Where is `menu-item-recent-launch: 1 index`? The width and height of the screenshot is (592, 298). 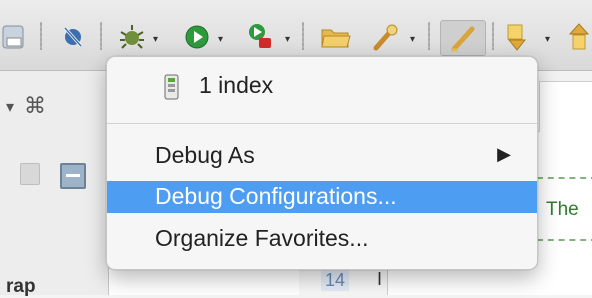 menu-item-recent-launch: 1 index is located at coordinates (322, 88).